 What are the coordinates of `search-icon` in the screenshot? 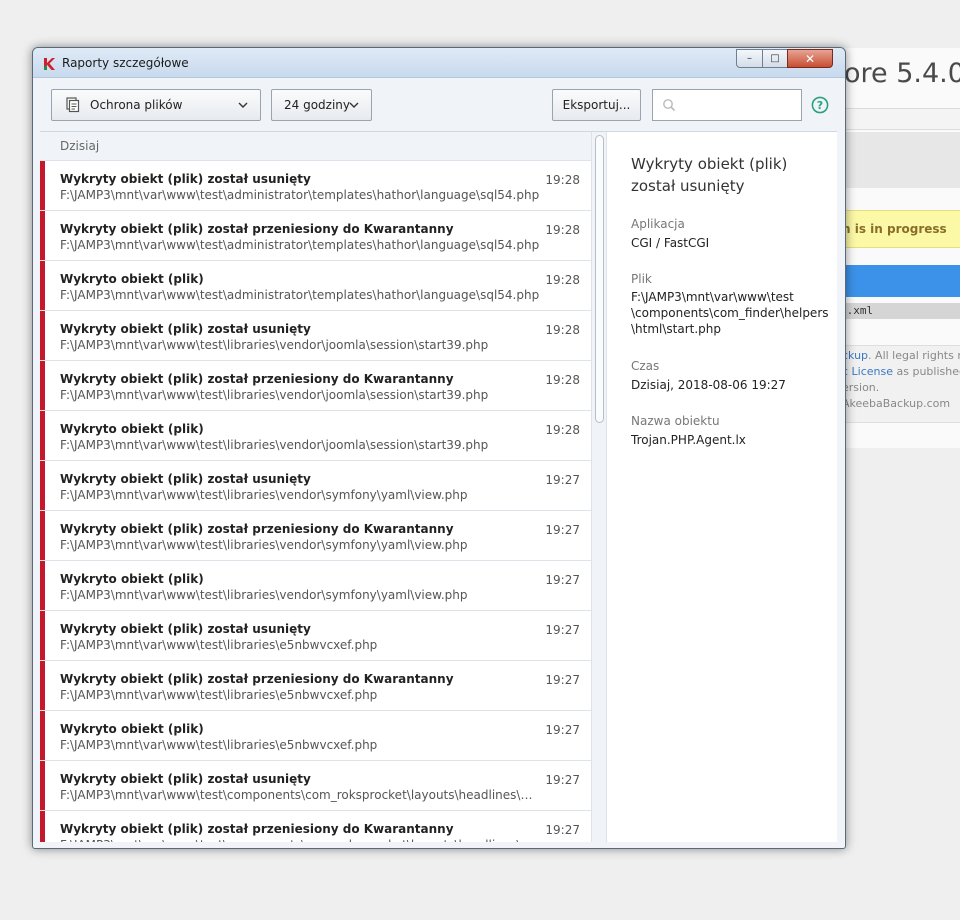 It's located at (669, 105).